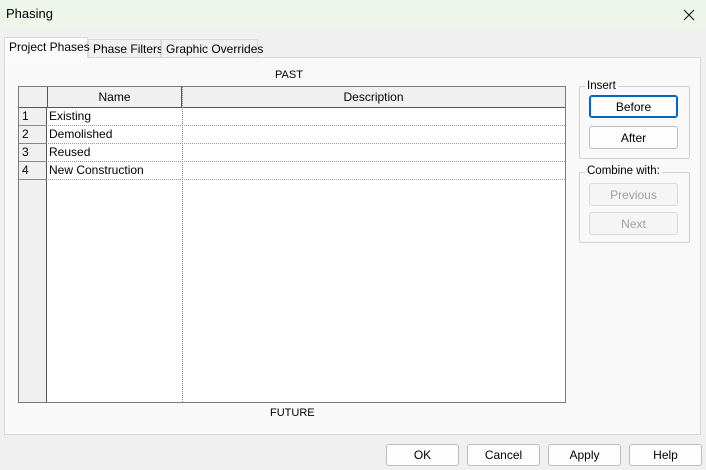  What do you see at coordinates (633, 194) in the screenshot?
I see `combine-previous-button: Previous` at bounding box center [633, 194].